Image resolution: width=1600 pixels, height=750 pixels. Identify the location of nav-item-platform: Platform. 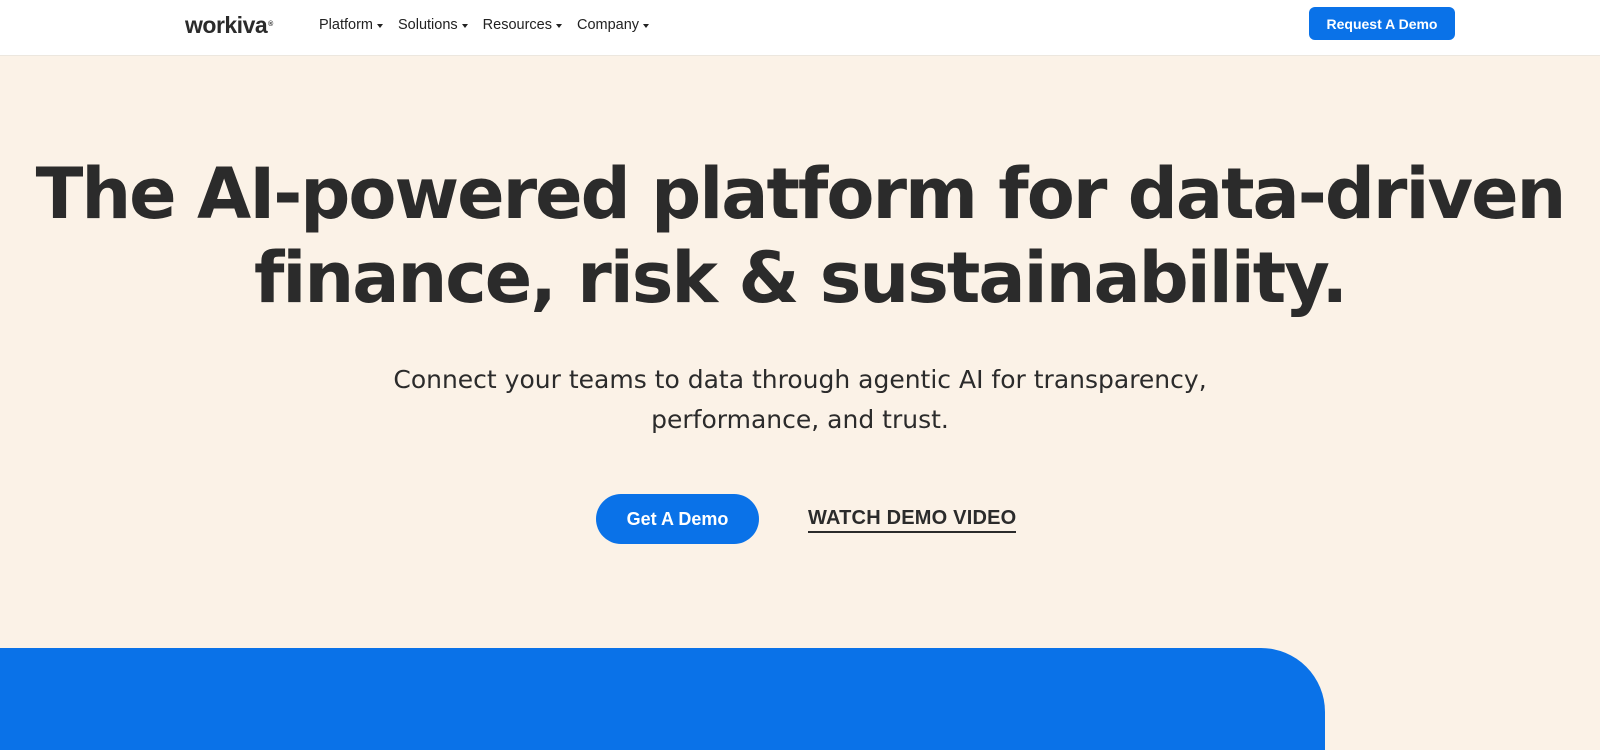
(351, 25).